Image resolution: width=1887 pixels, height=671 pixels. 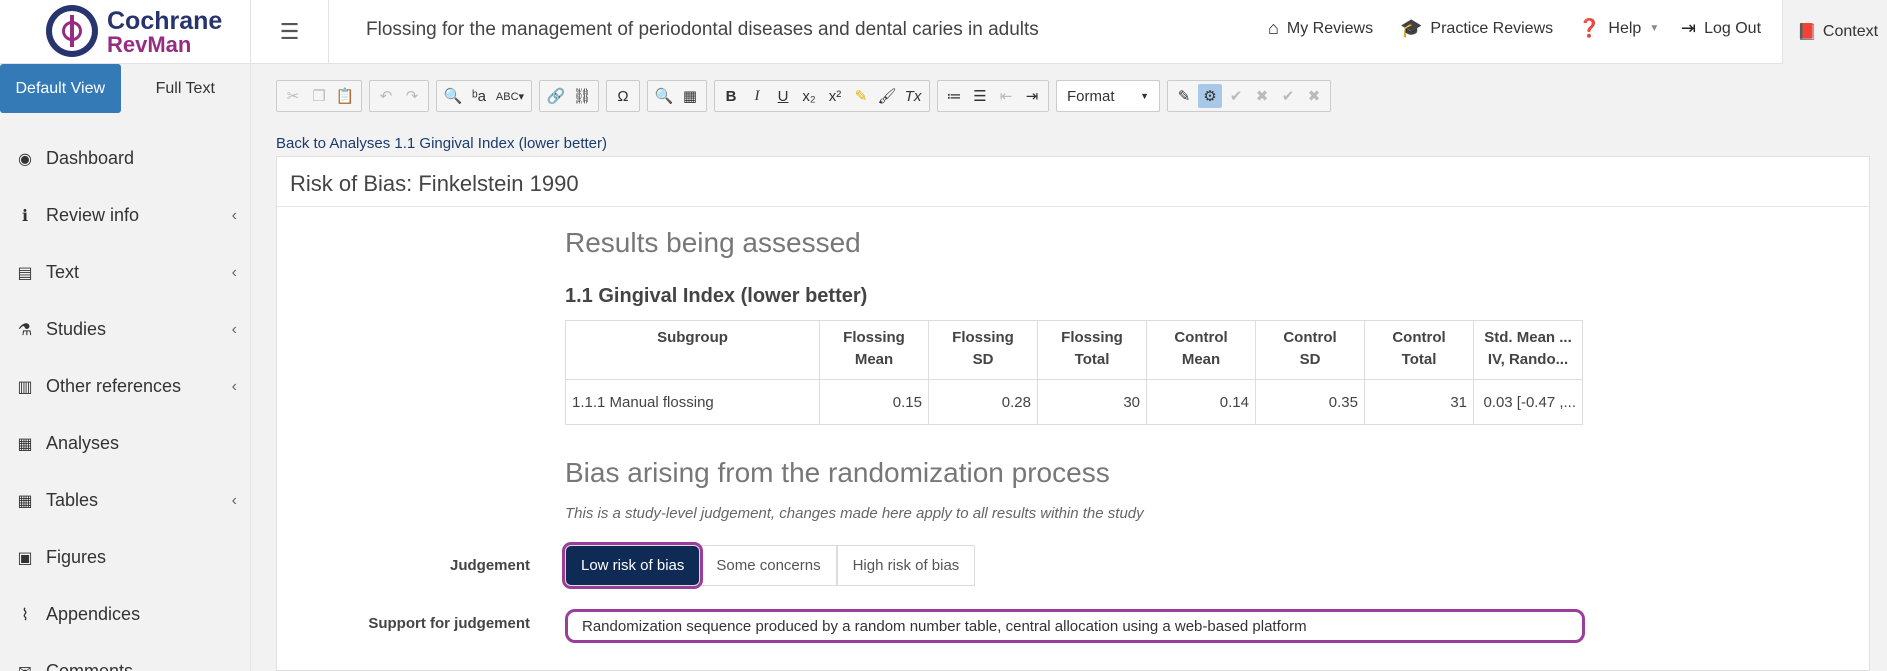 I want to click on undo-icon: ↶, so click(x=386, y=96).